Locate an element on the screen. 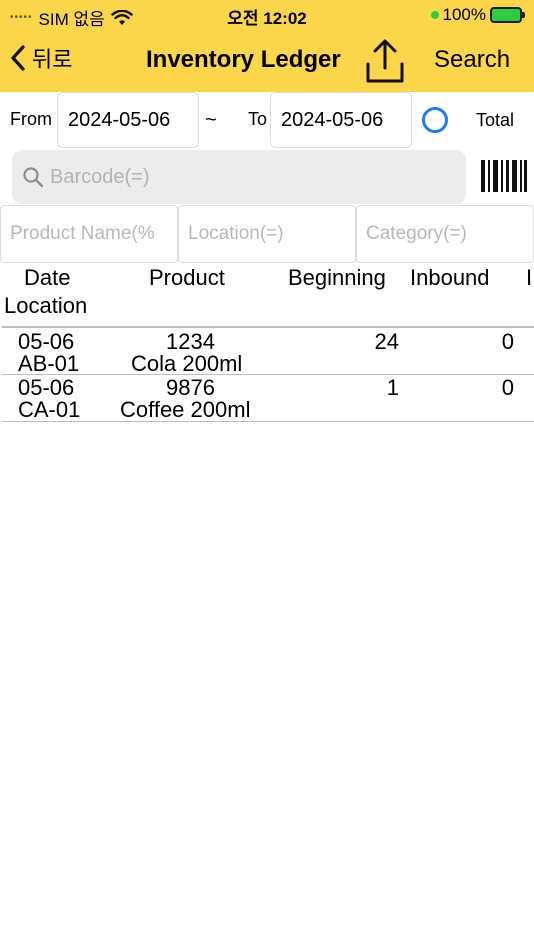  filter-row is located at coordinates (267, 234).